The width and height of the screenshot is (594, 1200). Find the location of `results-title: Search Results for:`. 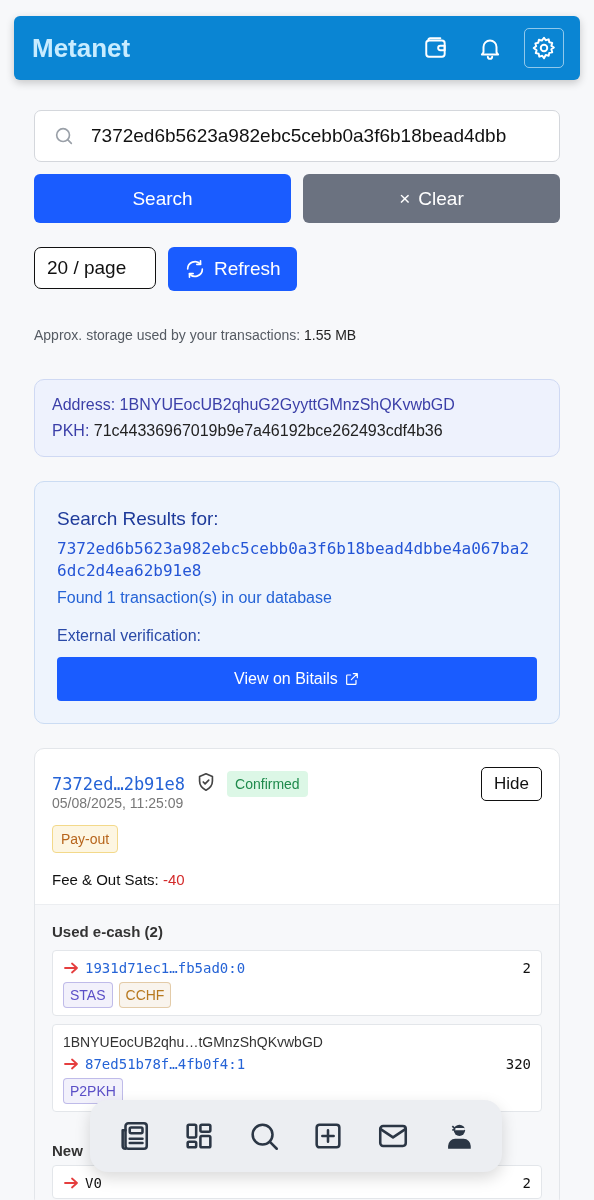

results-title: Search Results for: is located at coordinates (138, 519).